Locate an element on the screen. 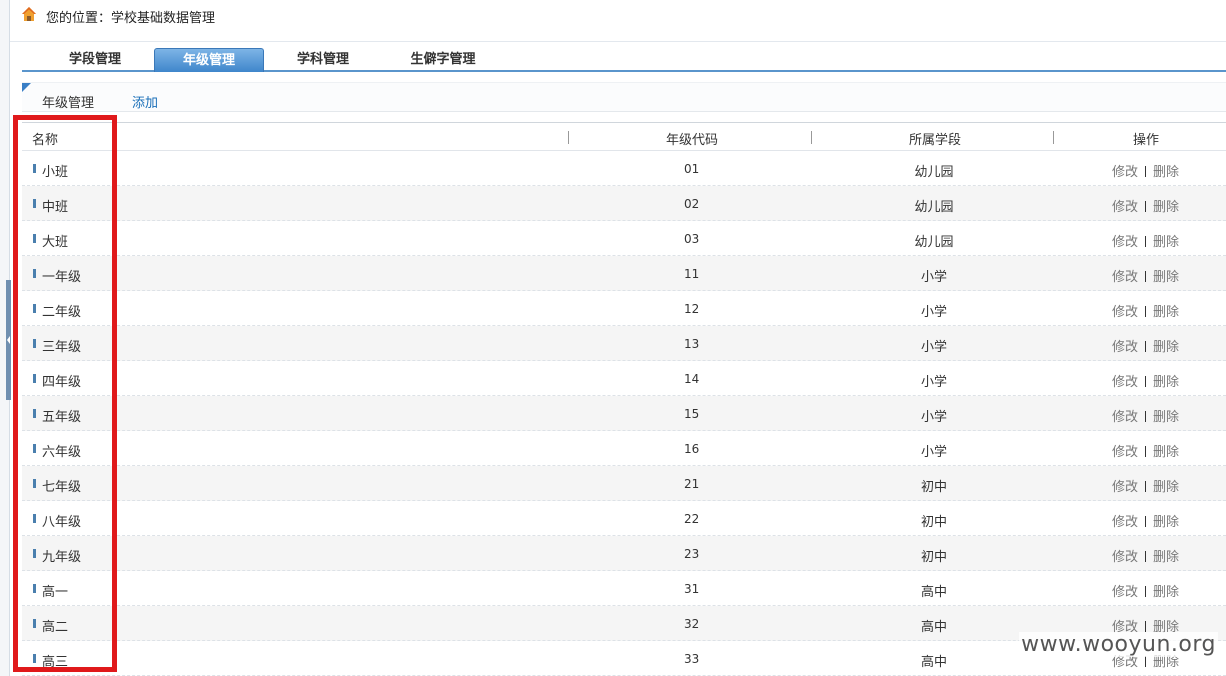  table-row: 大班 03 幼儿园 修改 删除 is located at coordinates (624, 238).